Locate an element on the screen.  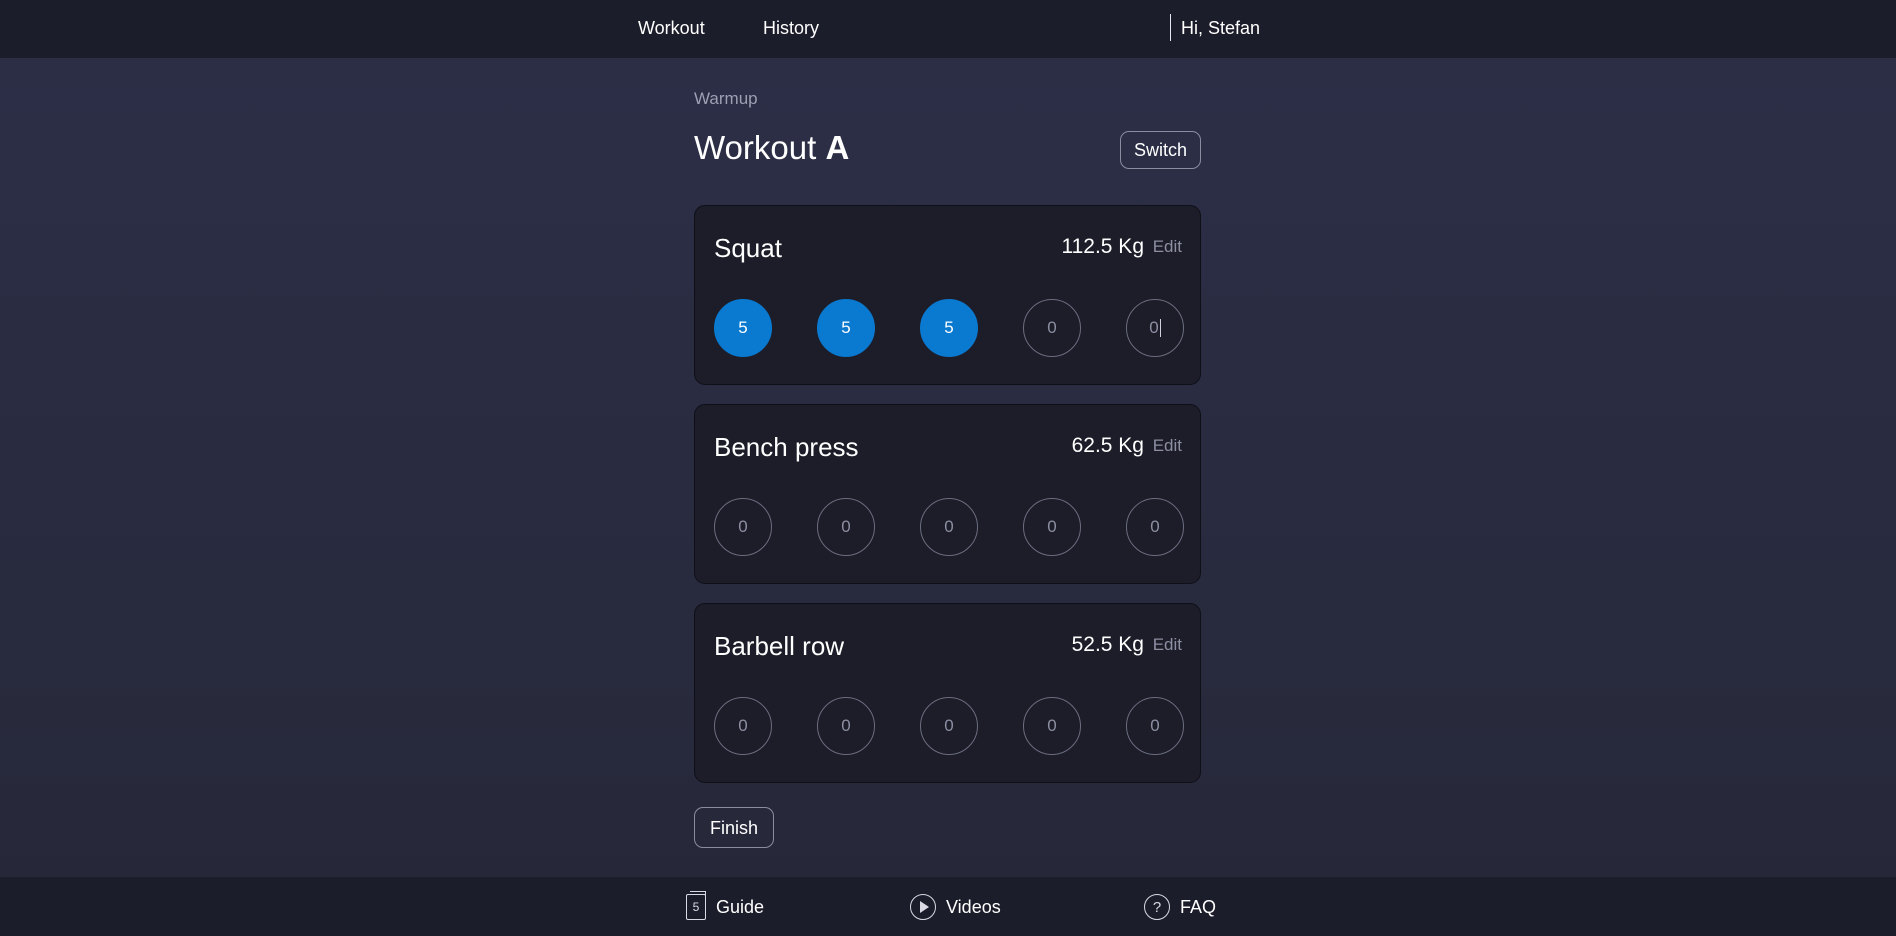
book-icon: 5 is located at coordinates (696, 905).